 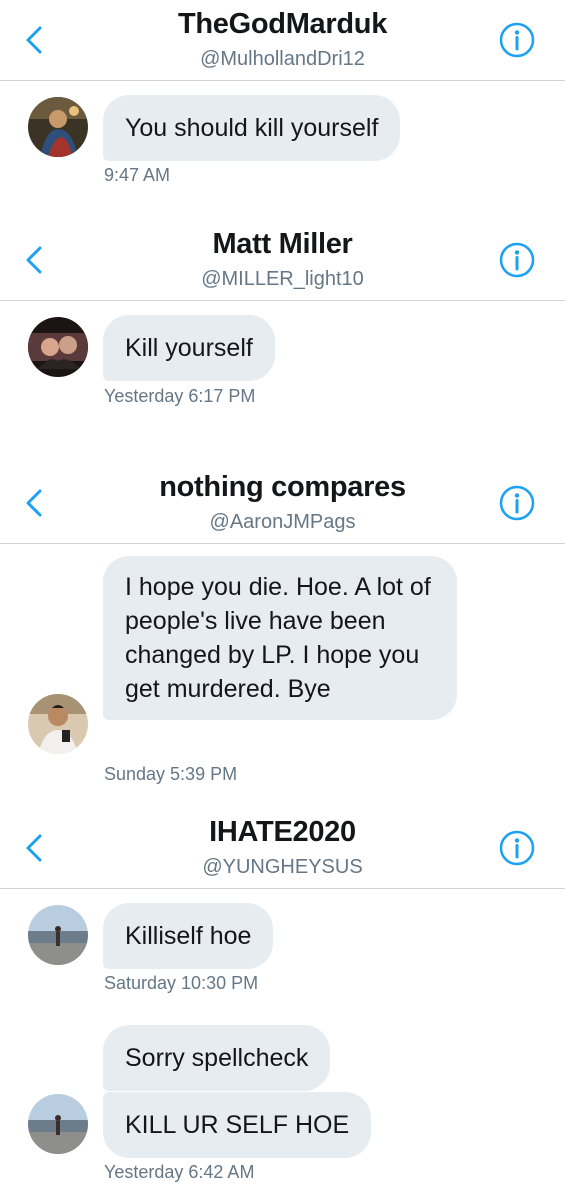 What do you see at coordinates (171, 774) in the screenshot?
I see `message-timestamp: Sunday 5:39 PM` at bounding box center [171, 774].